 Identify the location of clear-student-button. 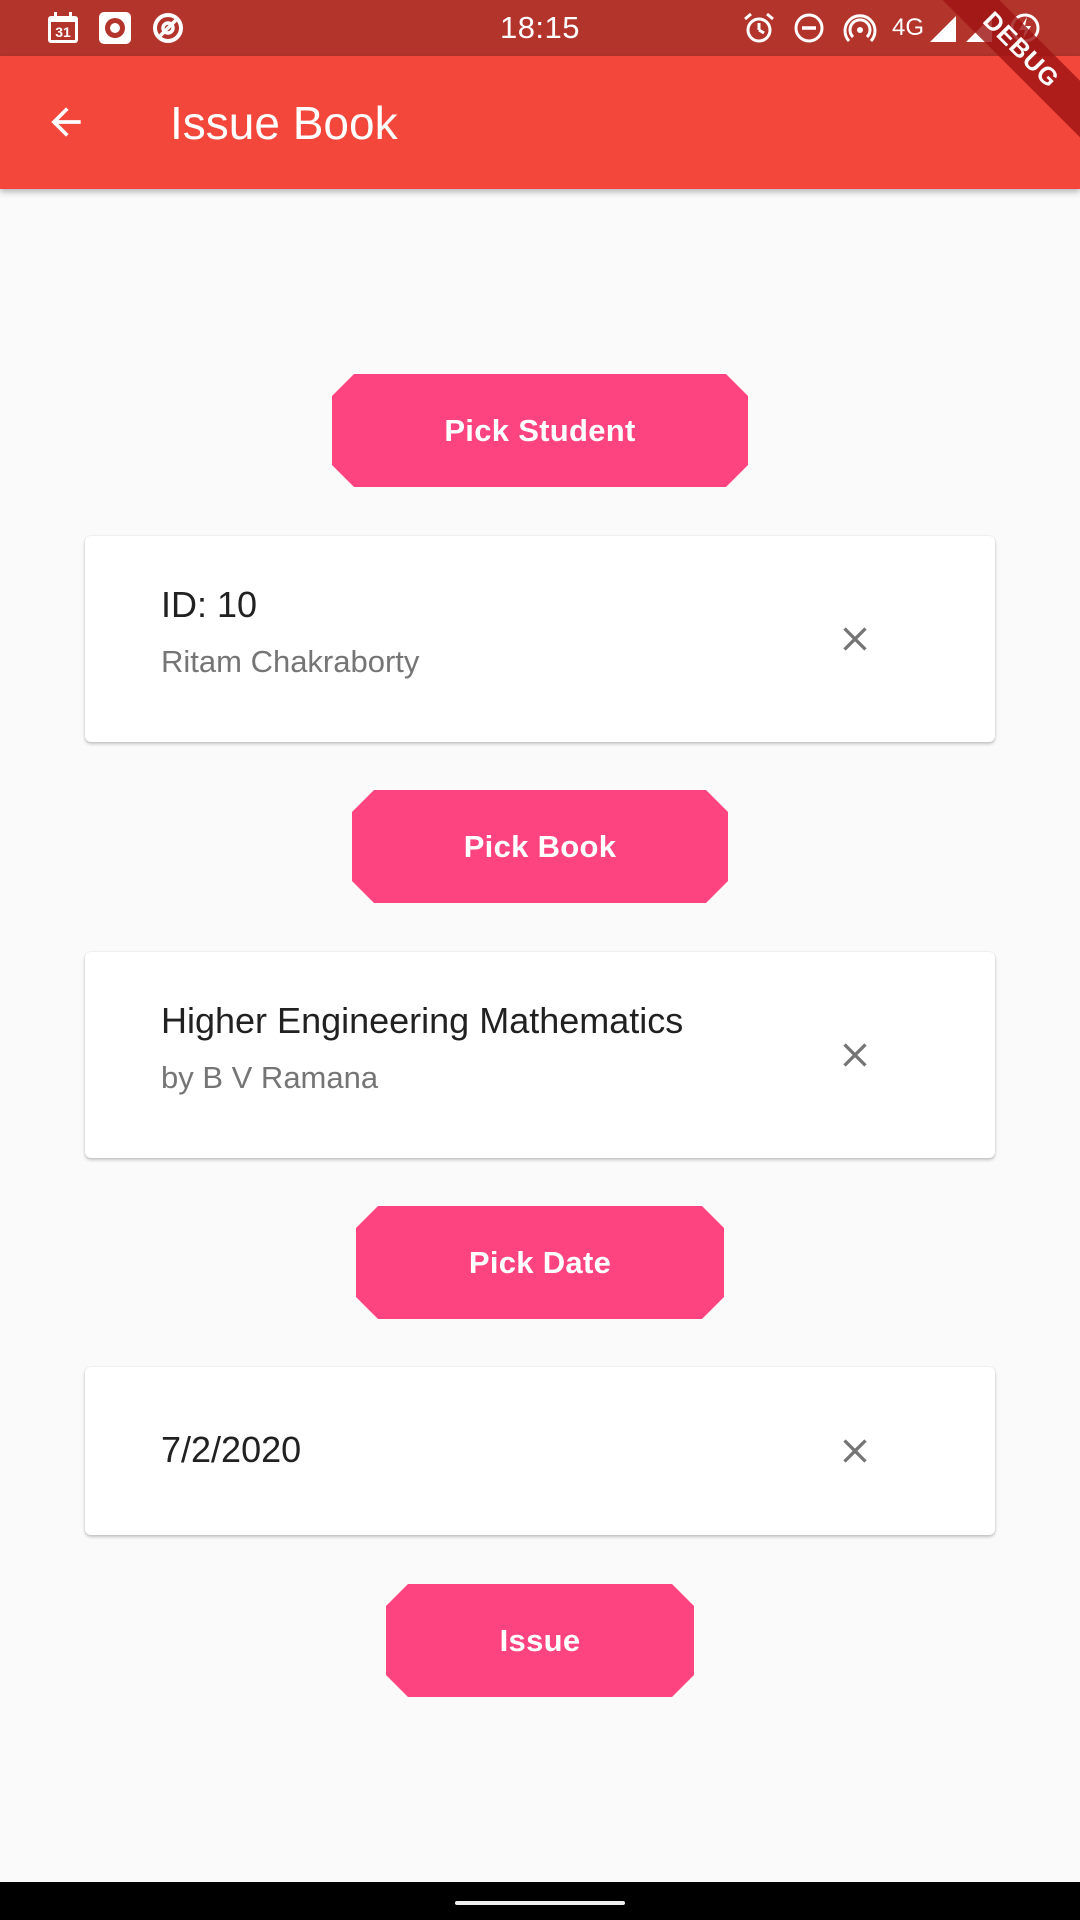
(855, 639).